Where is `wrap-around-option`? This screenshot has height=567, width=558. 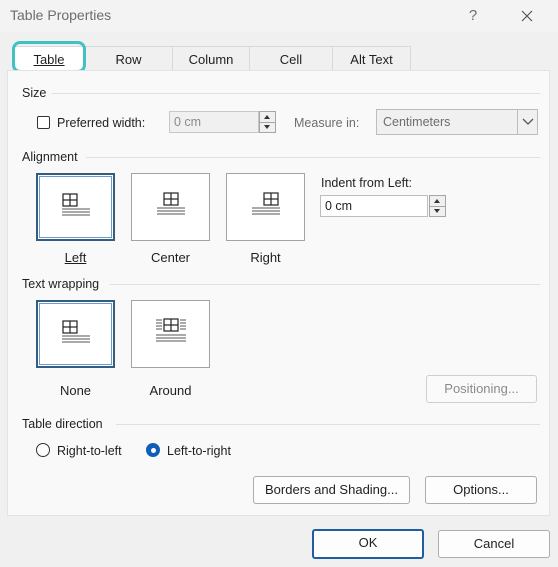 wrap-around-option is located at coordinates (170, 334).